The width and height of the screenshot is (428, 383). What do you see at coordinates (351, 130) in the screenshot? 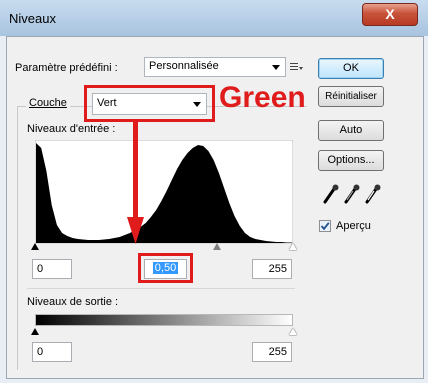
I see `auto-button: Auto` at bounding box center [351, 130].